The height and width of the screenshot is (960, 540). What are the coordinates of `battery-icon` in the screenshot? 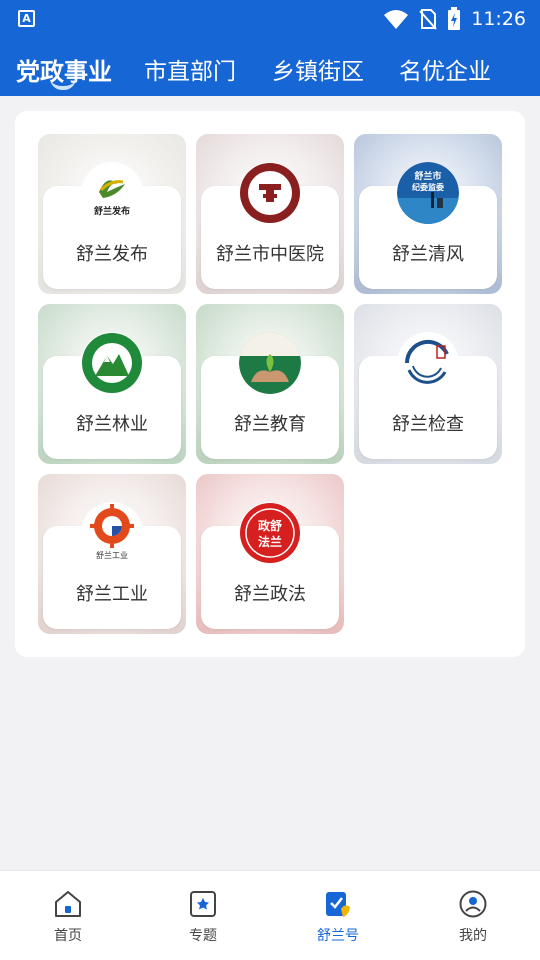 It's located at (454, 18).